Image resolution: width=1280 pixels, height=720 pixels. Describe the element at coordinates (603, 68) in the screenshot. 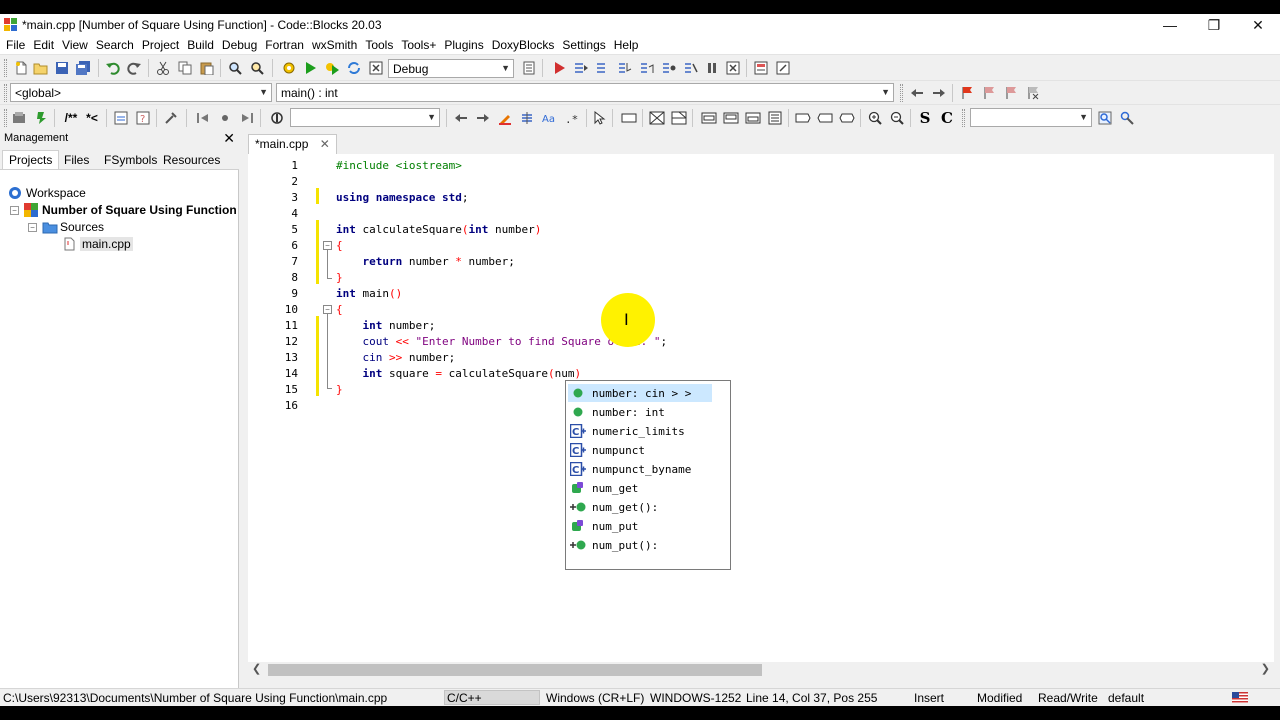

I see `next-line-icon` at that location.